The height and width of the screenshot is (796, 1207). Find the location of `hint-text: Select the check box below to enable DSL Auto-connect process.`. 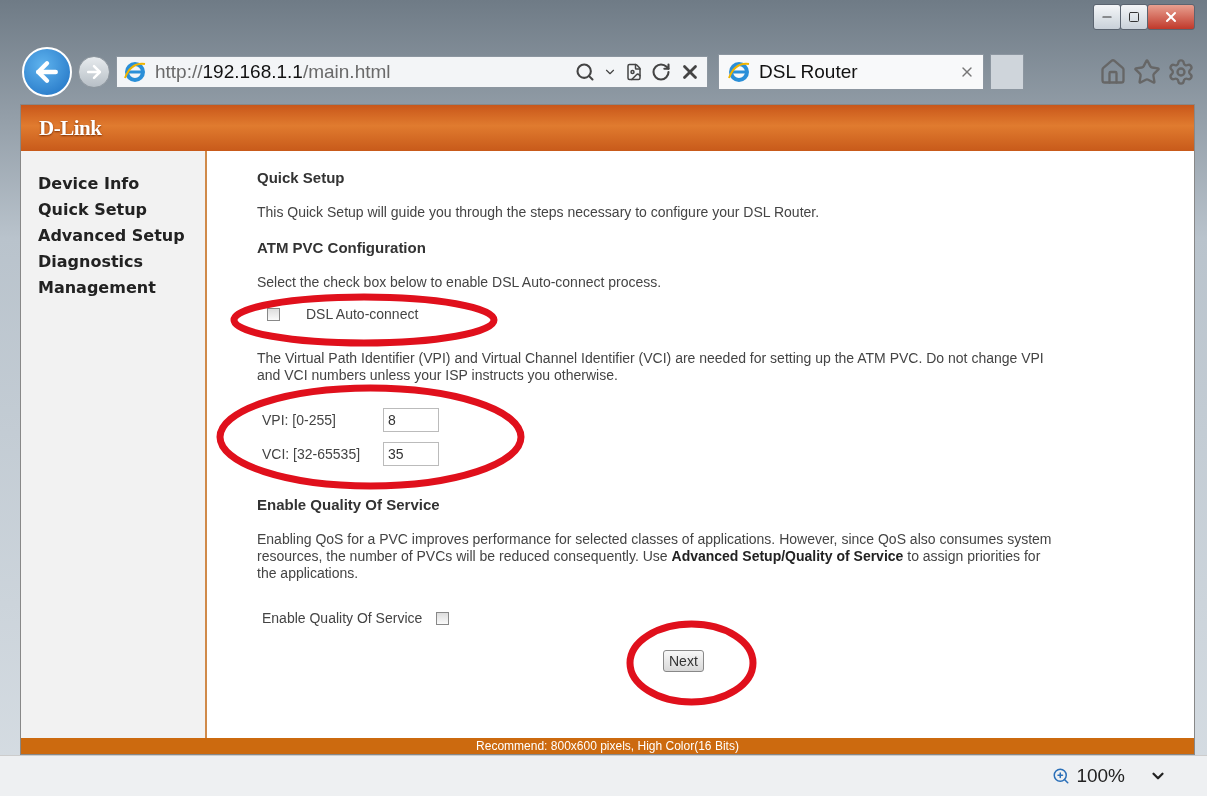

hint-text: Select the check box below to enable DSL Auto-connect process. is located at coordinates (460, 282).